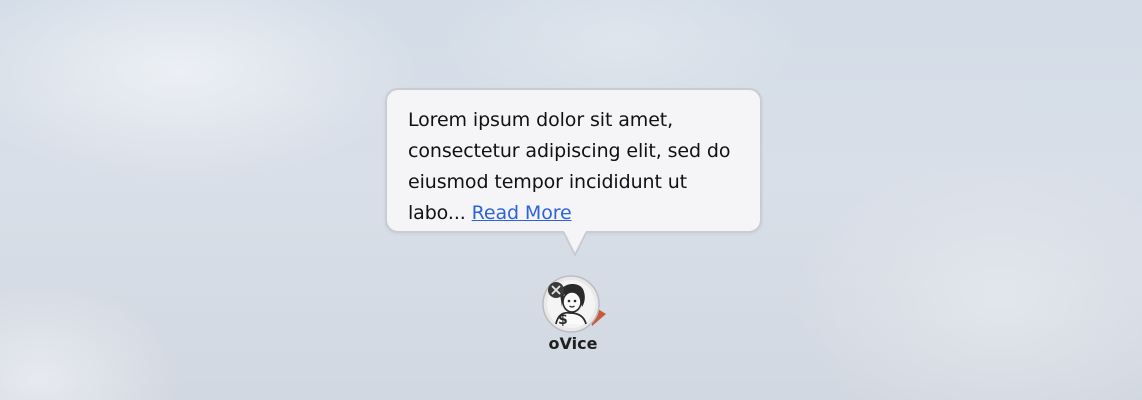  I want to click on ovice-icon-label: oVice, so click(573, 343).